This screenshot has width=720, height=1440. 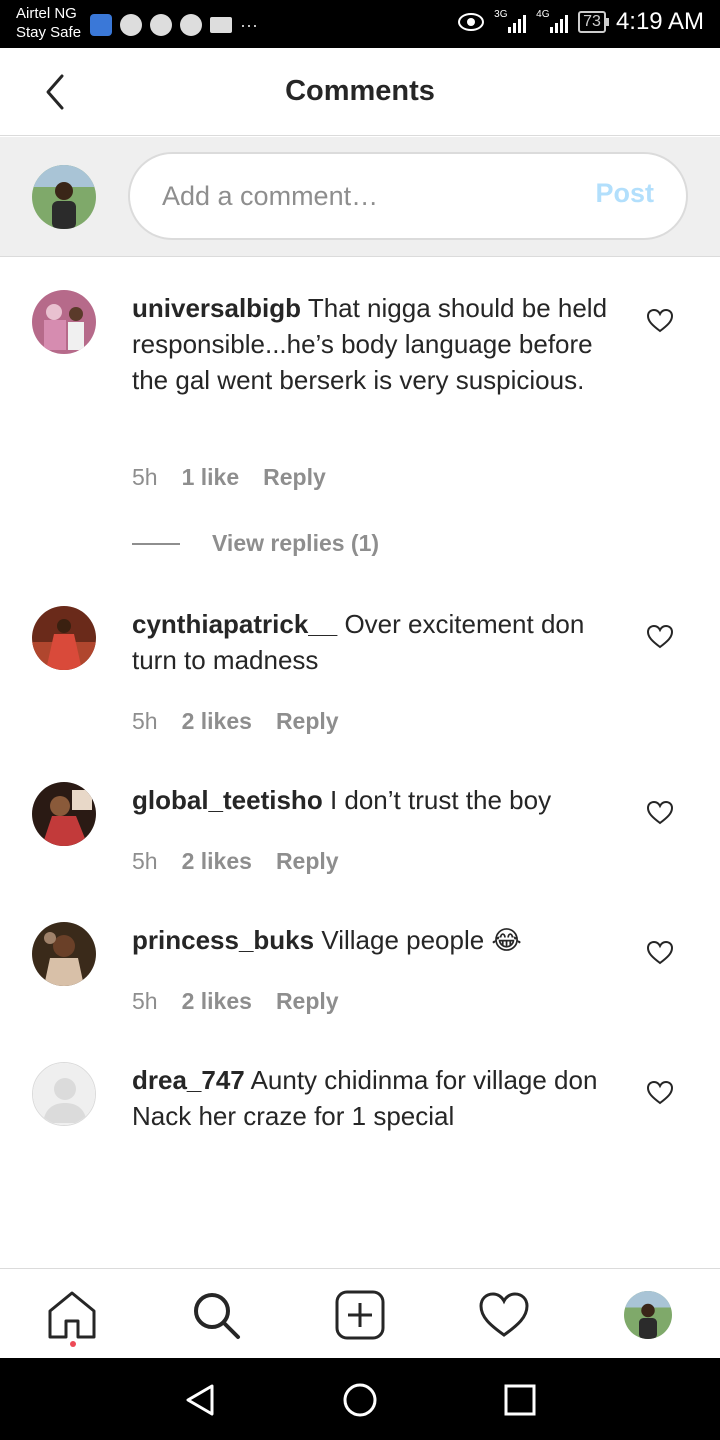 I want to click on post-button: Post, so click(x=624, y=193).